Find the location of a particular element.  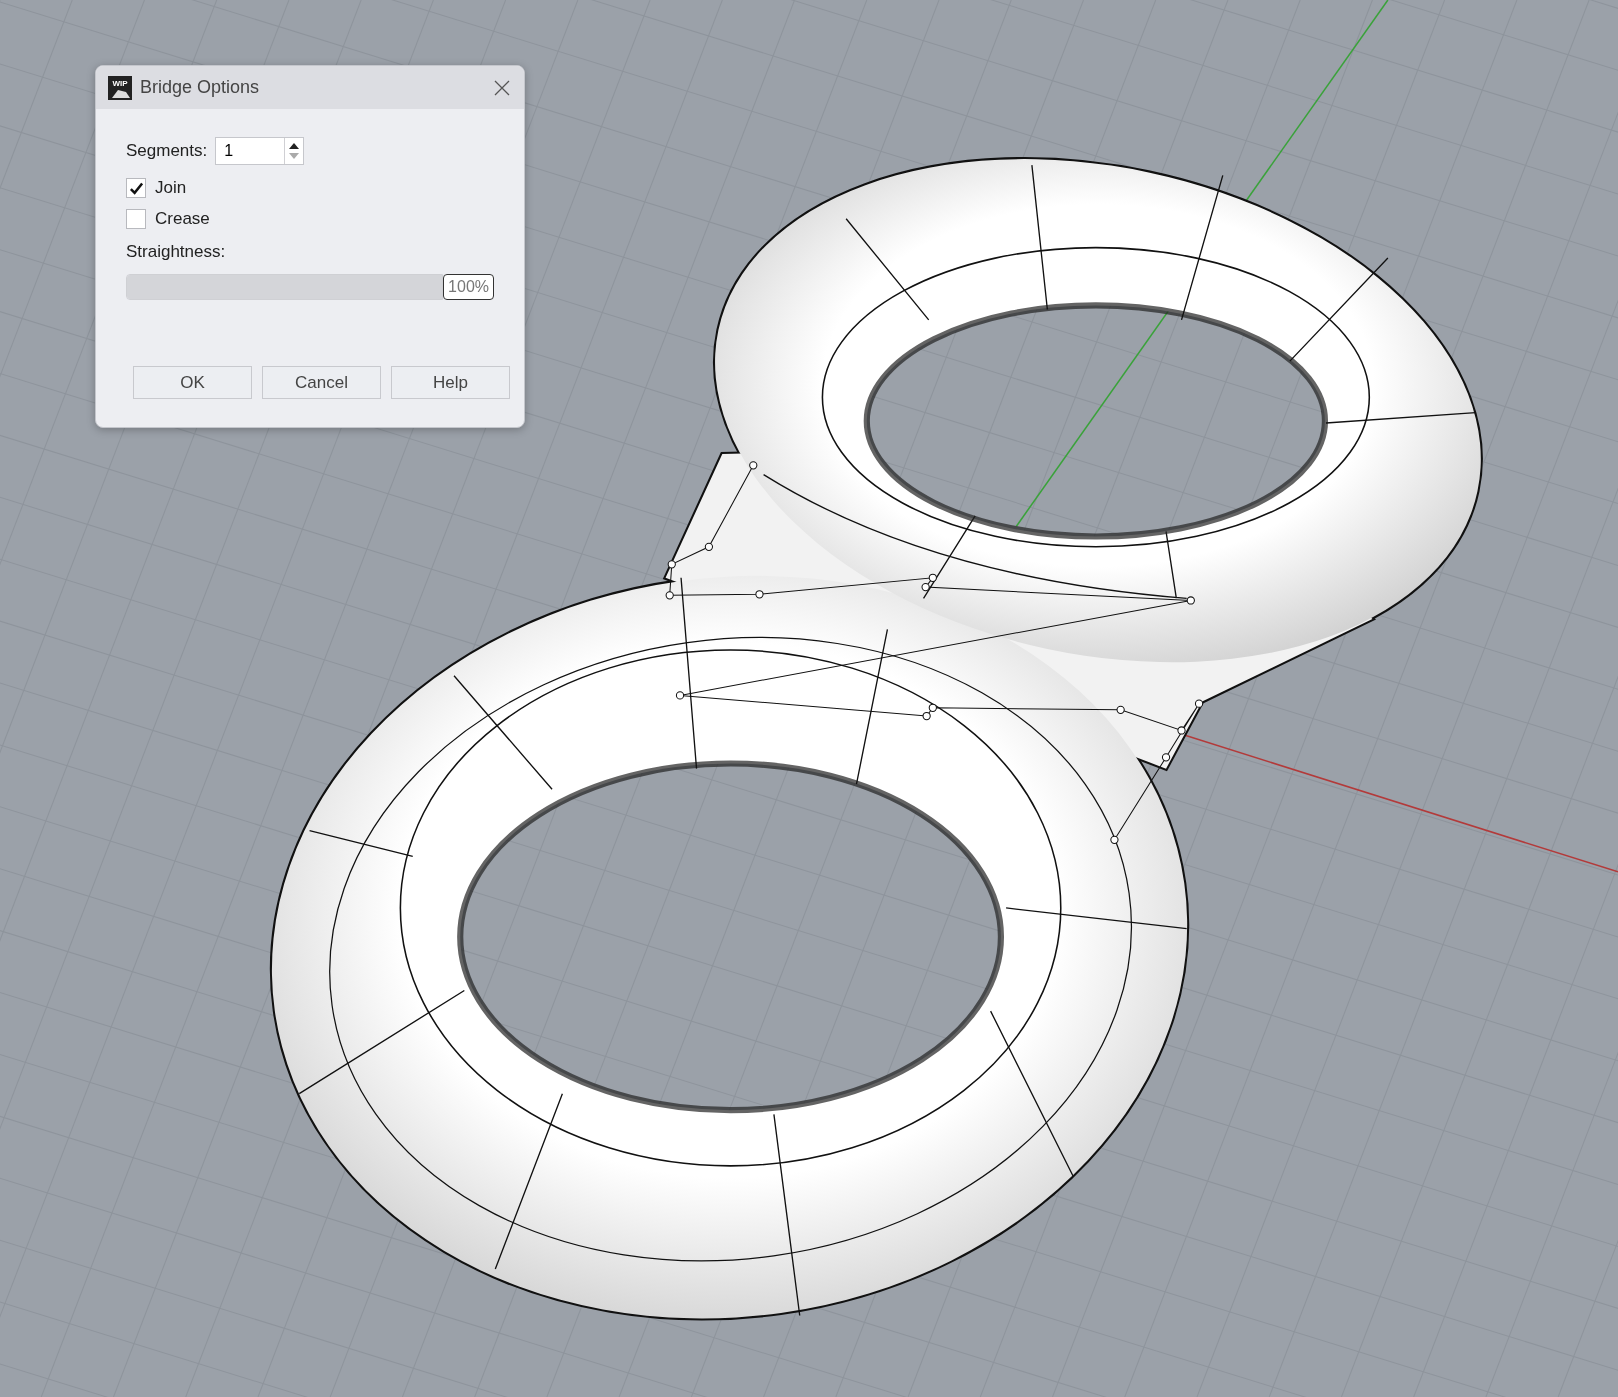

straightness-reading: 100% is located at coordinates (468, 287).